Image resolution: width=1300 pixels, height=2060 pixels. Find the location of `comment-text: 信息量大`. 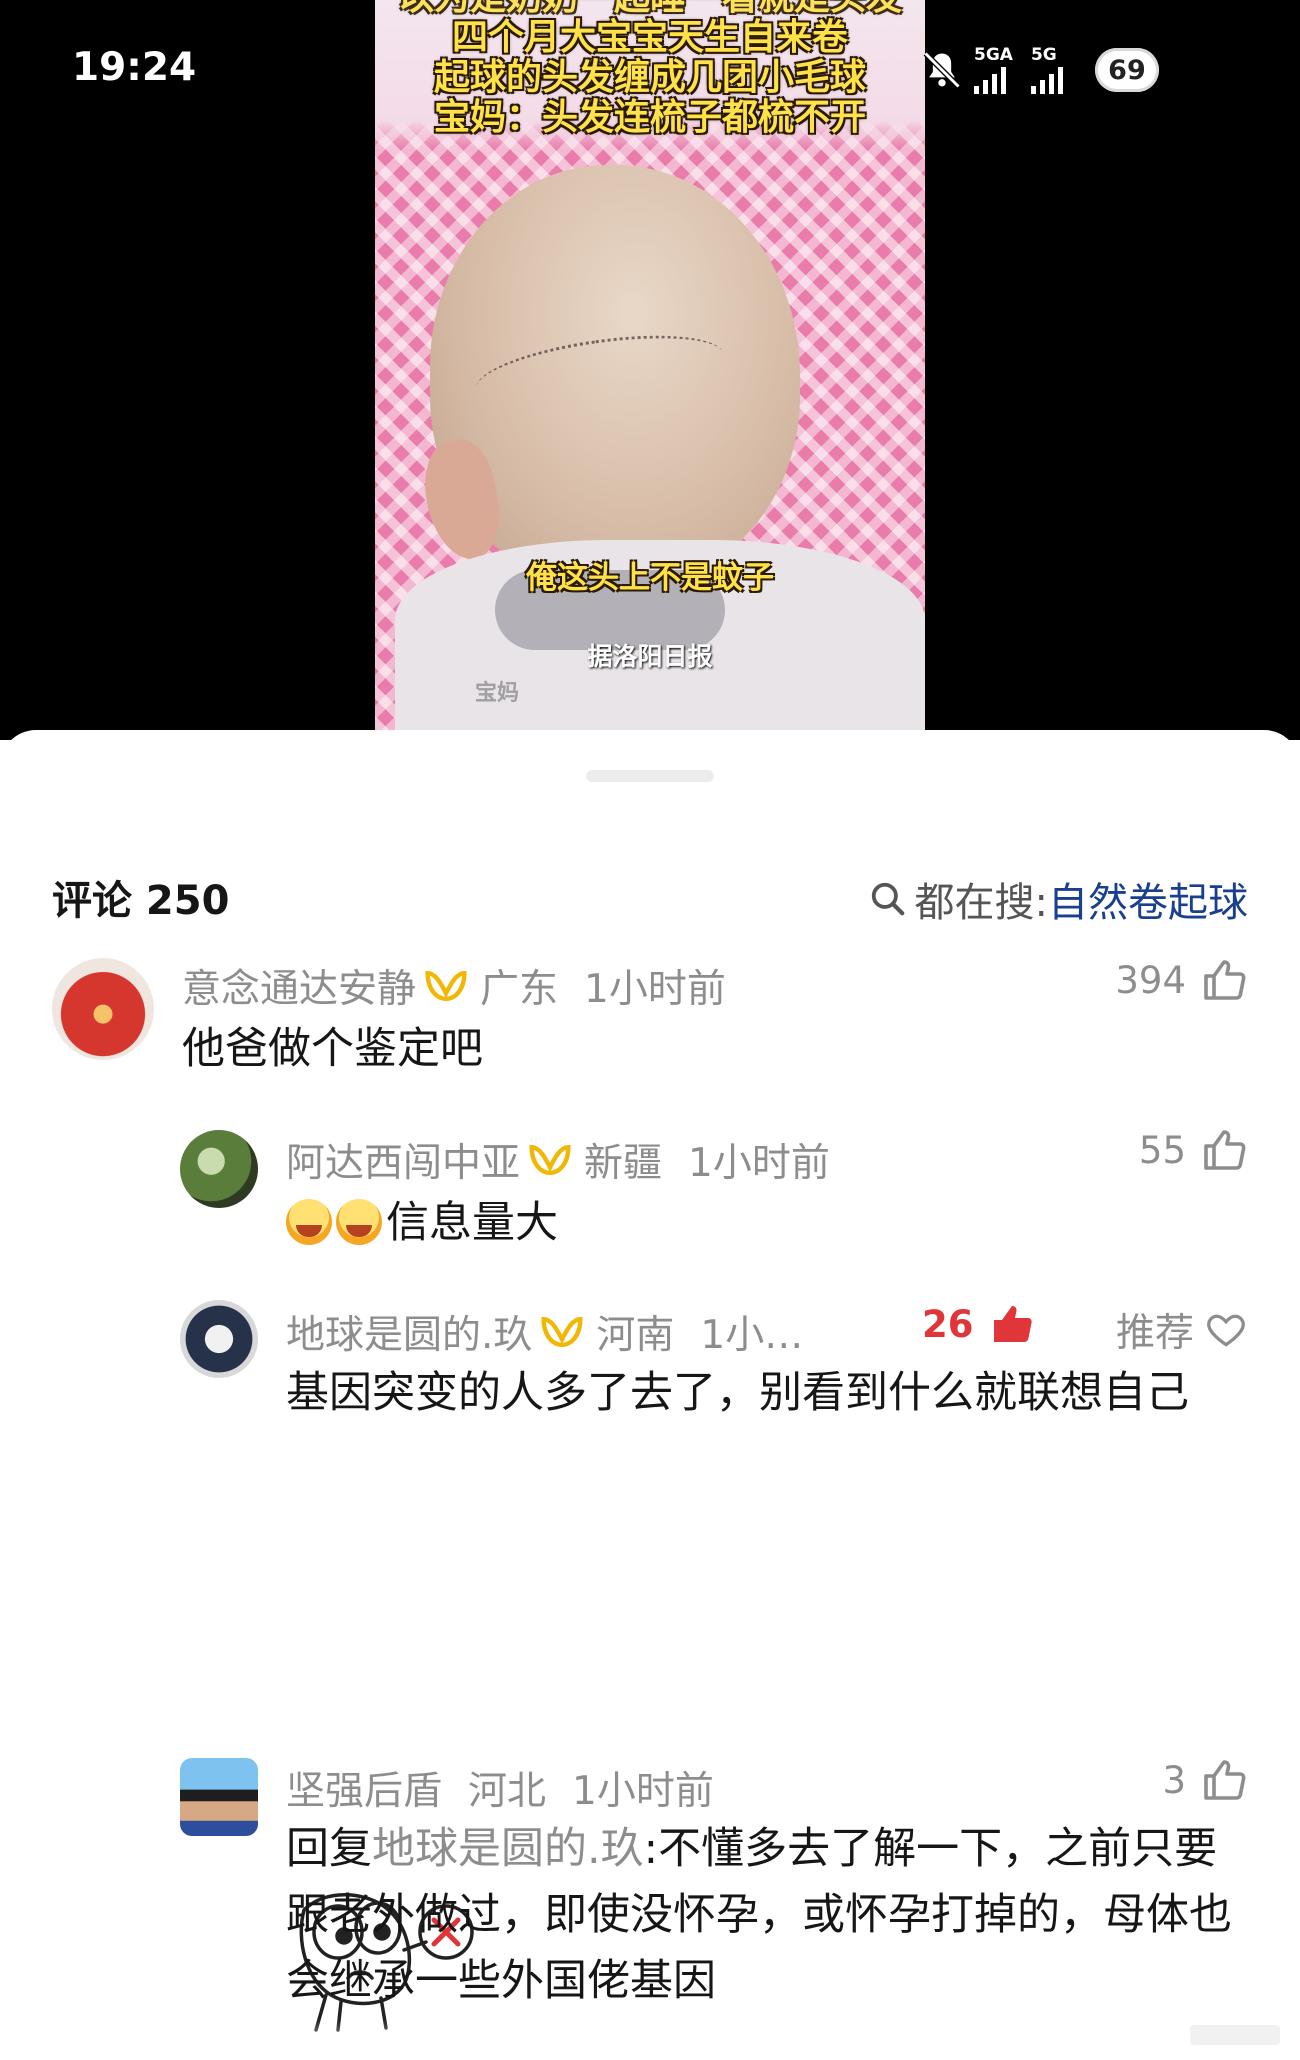

comment-text: 信息量大 is located at coordinates (422, 1223).